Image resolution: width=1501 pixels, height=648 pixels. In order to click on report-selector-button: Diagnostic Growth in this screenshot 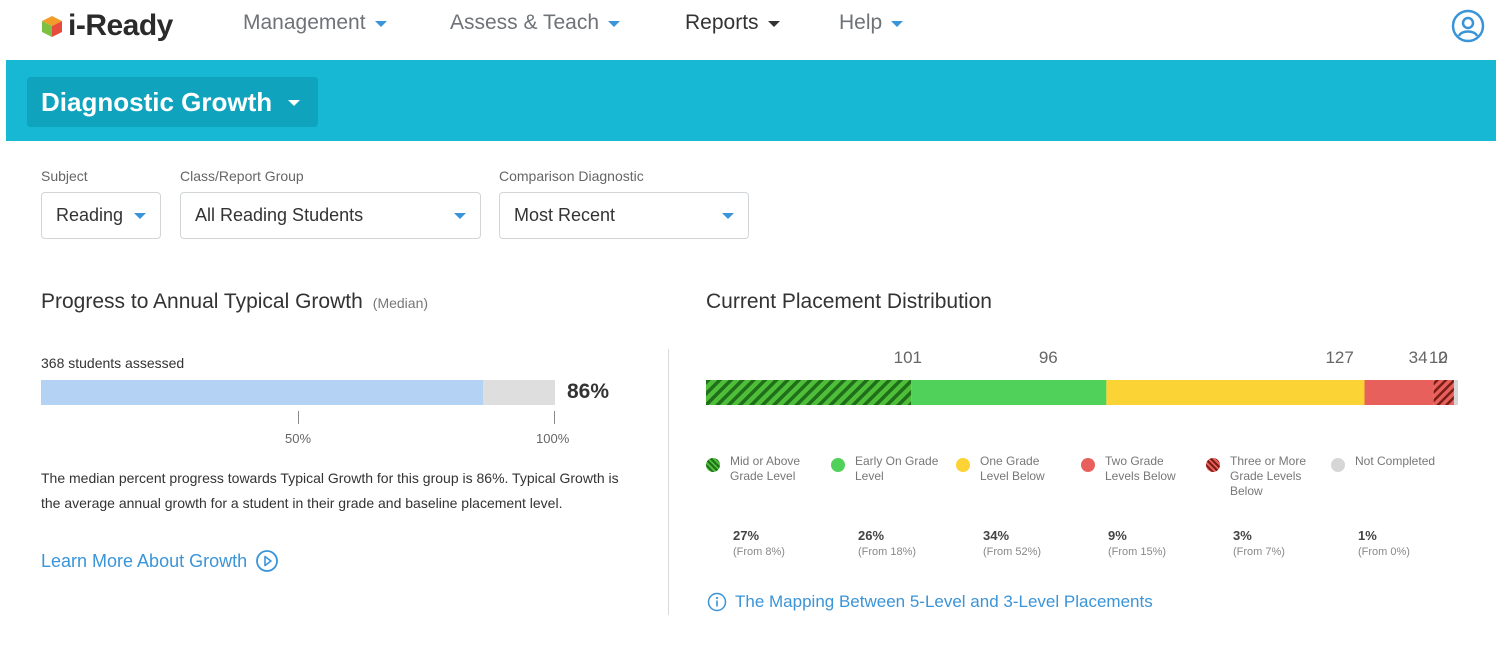, I will do `click(172, 102)`.